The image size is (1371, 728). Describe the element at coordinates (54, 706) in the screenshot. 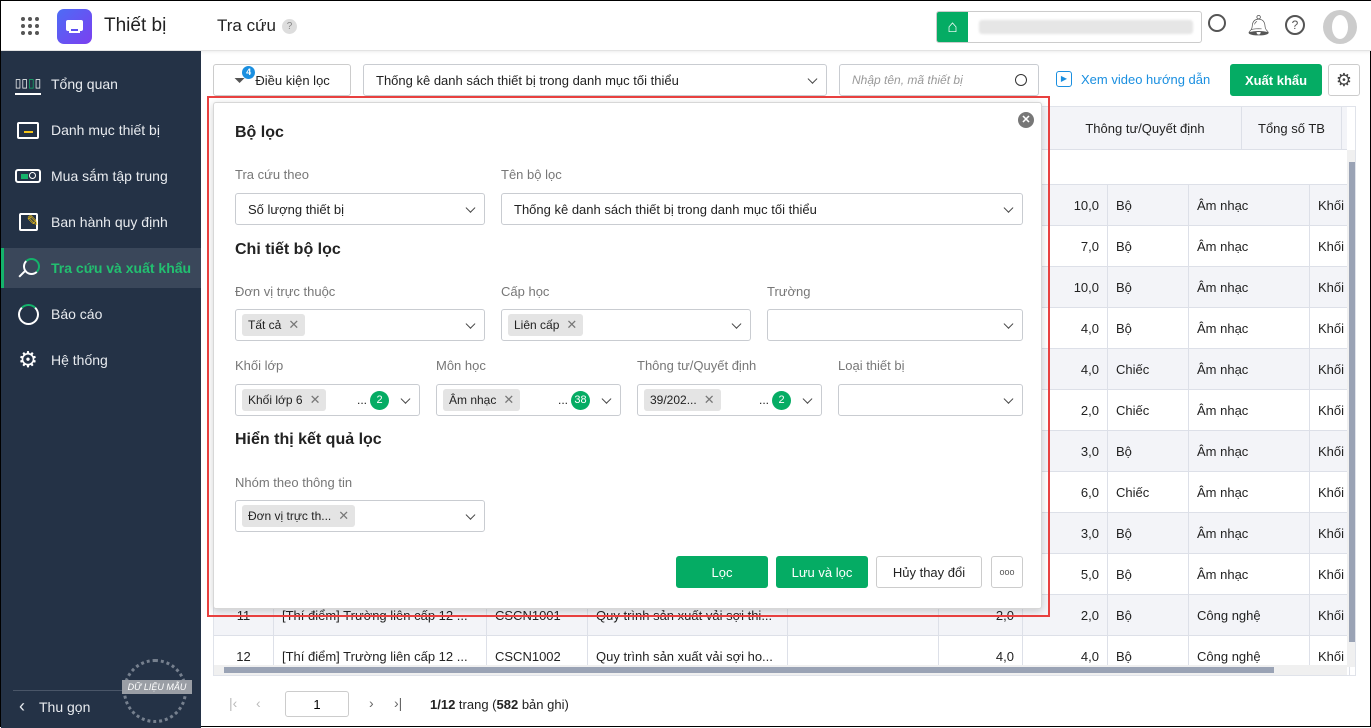

I see `collapse-sidebar-button: ‹ Thu gọn` at that location.